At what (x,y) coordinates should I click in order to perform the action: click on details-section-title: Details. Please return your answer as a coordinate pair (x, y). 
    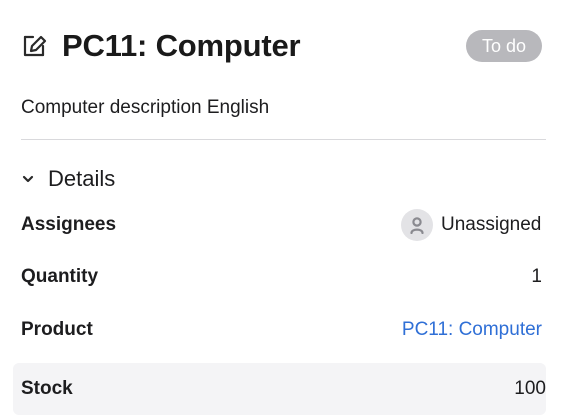
    Looking at the image, I should click on (82, 178).